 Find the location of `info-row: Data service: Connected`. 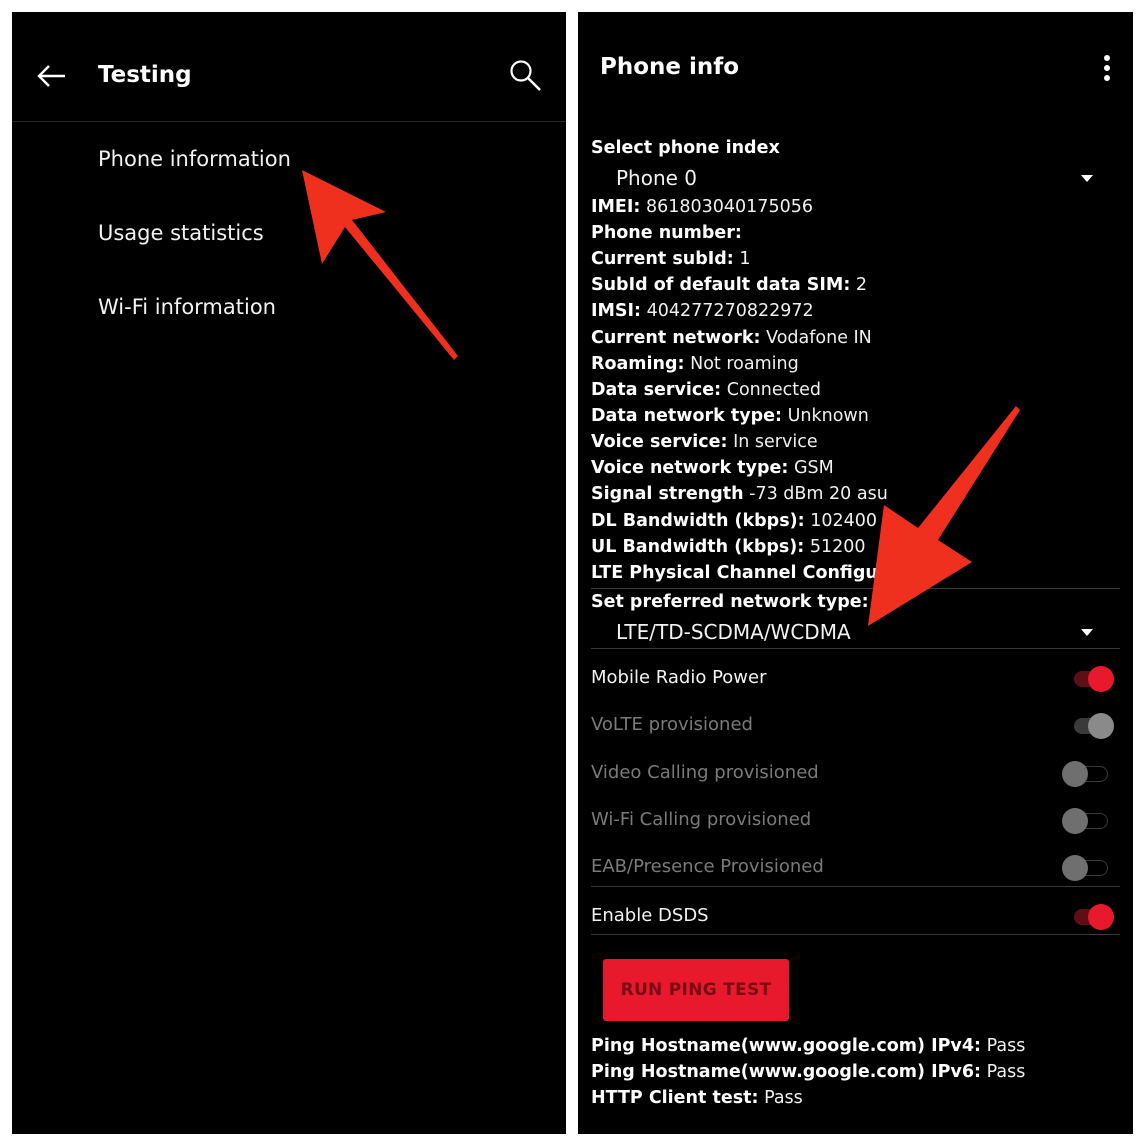

info-row: Data service: Connected is located at coordinates (706, 390).